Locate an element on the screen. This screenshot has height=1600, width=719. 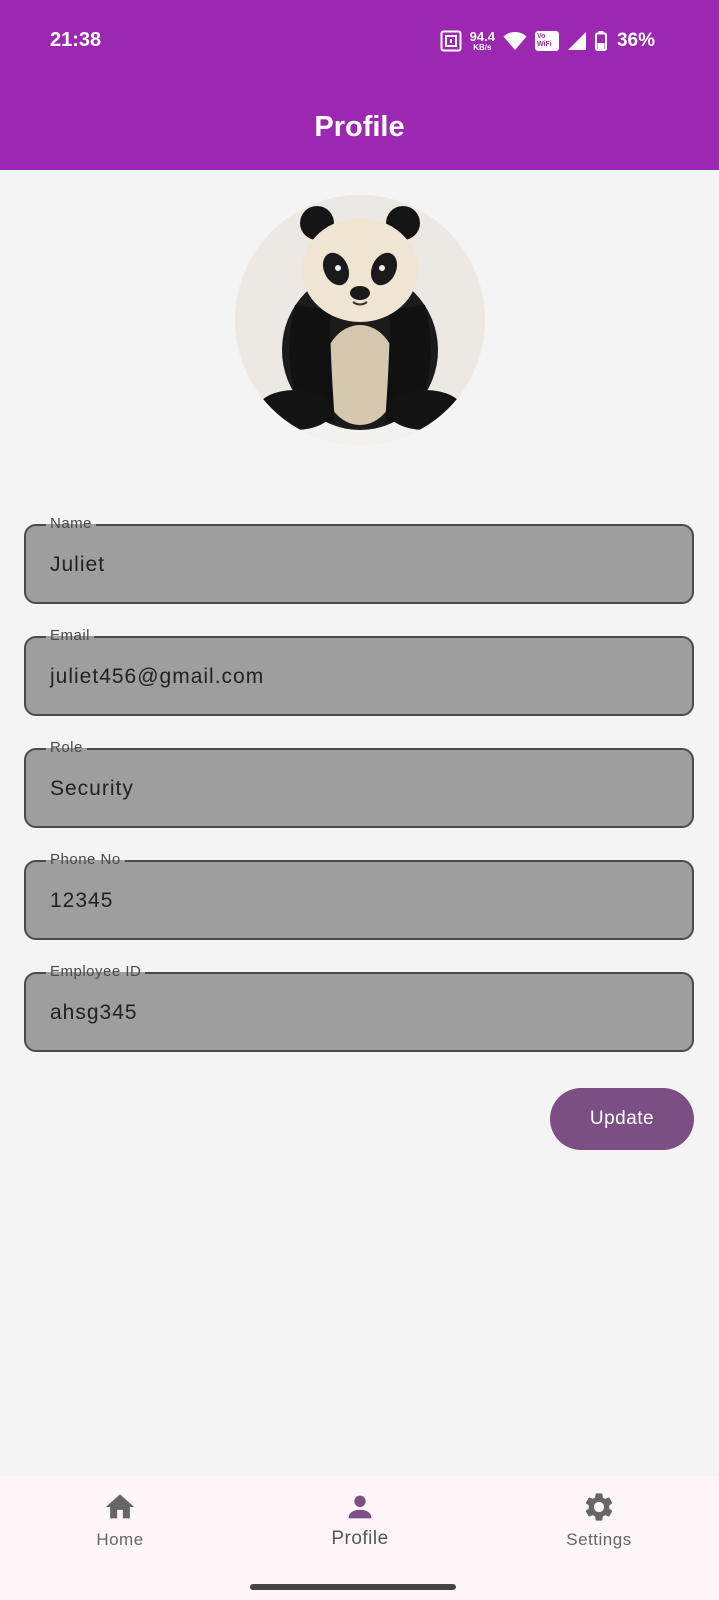
name-field-label: Name is located at coordinates (71, 524).